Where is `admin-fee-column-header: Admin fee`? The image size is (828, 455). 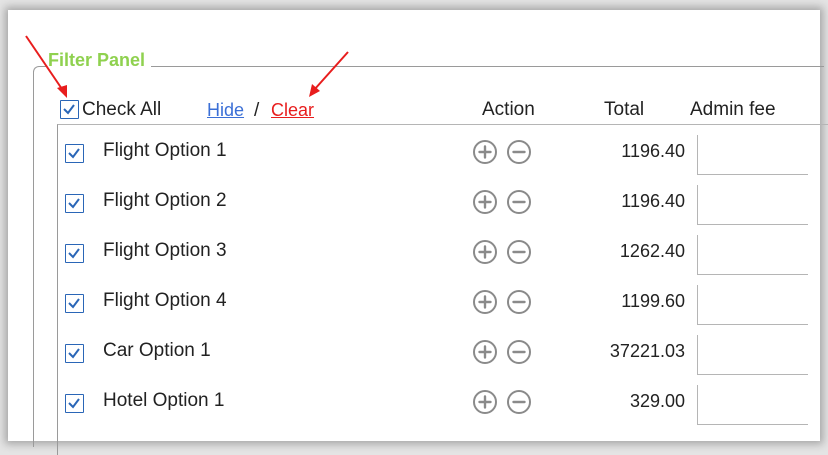 admin-fee-column-header: Admin fee is located at coordinates (733, 109).